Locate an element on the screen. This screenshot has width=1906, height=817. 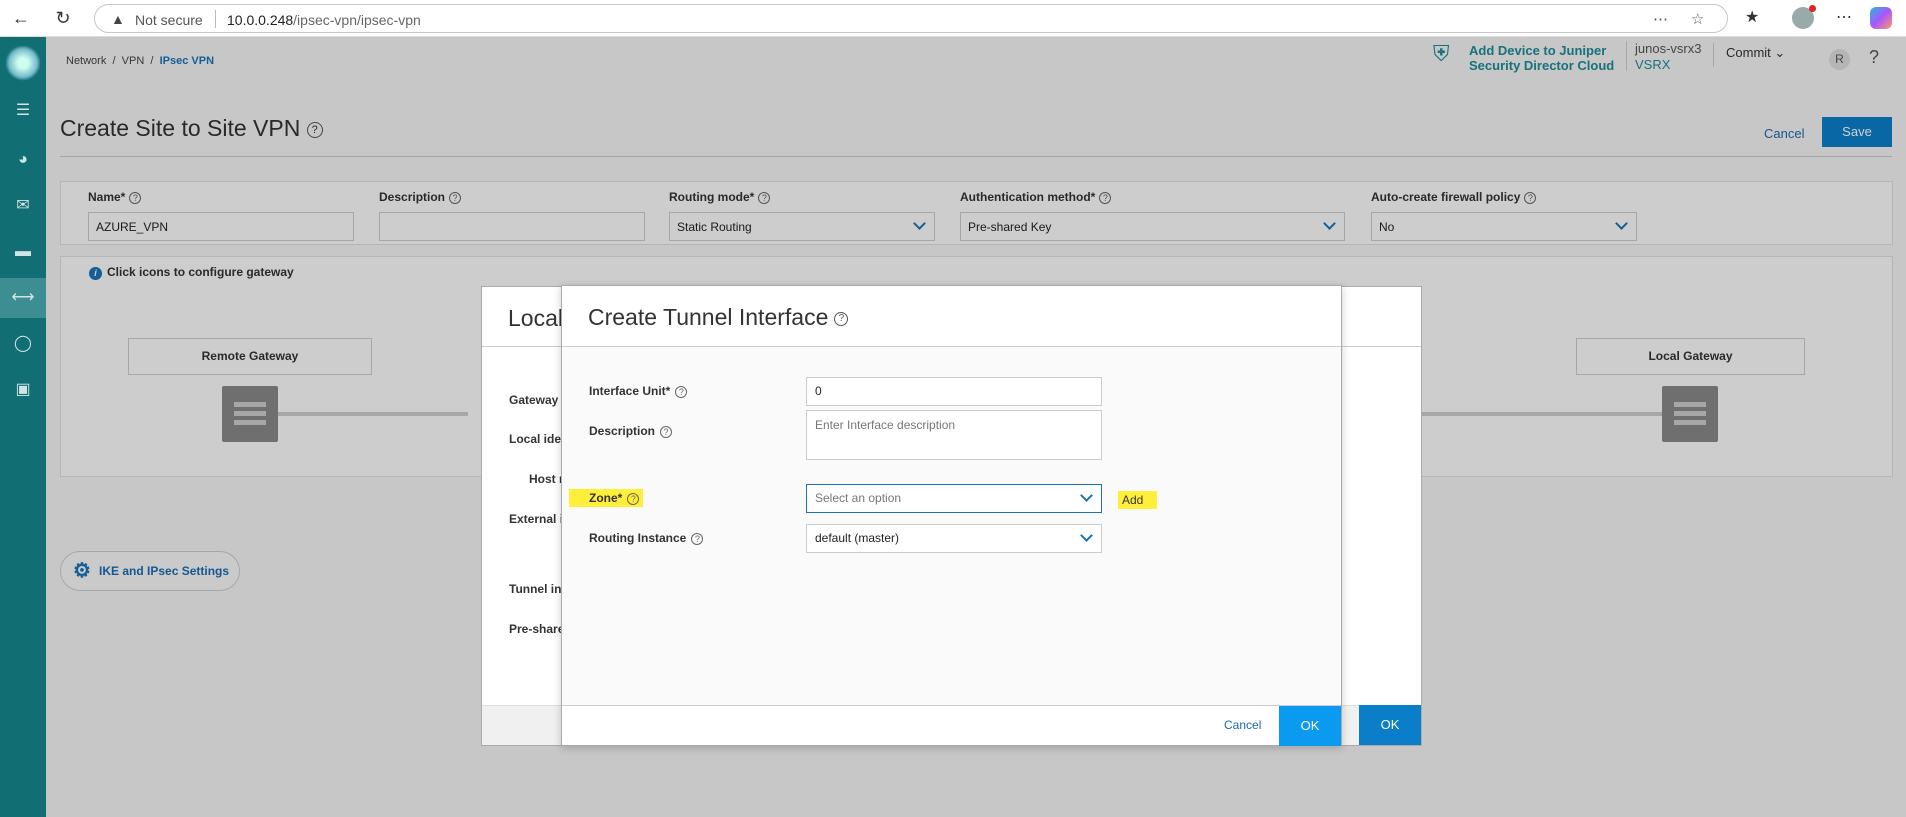
interface-description-input: Enter Interface description is located at coordinates (954, 435).